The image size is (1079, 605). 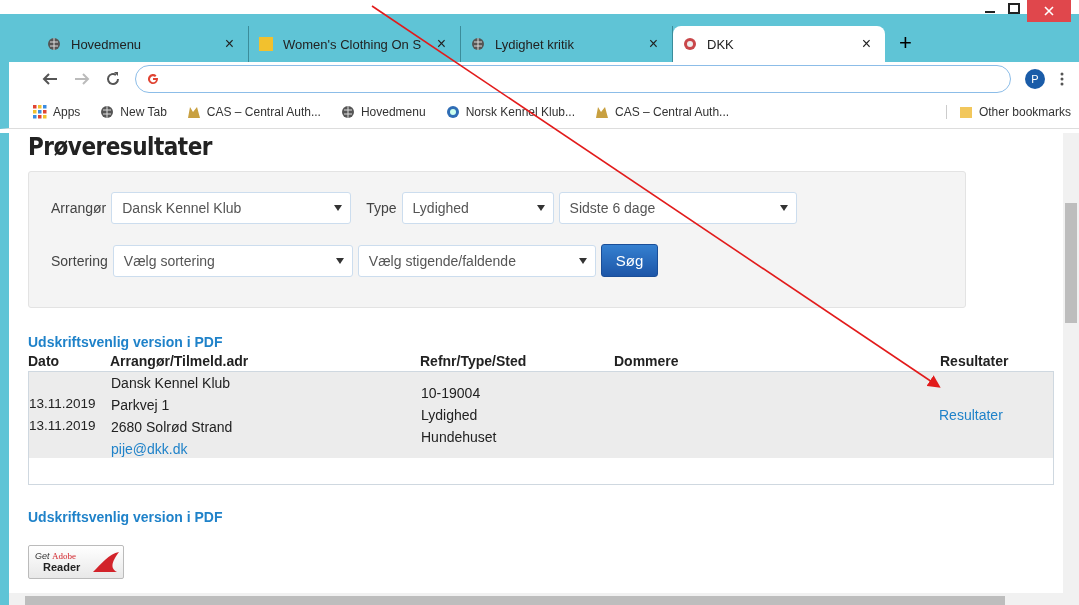 I want to click on filter-label: Sortering, so click(x=79, y=260).